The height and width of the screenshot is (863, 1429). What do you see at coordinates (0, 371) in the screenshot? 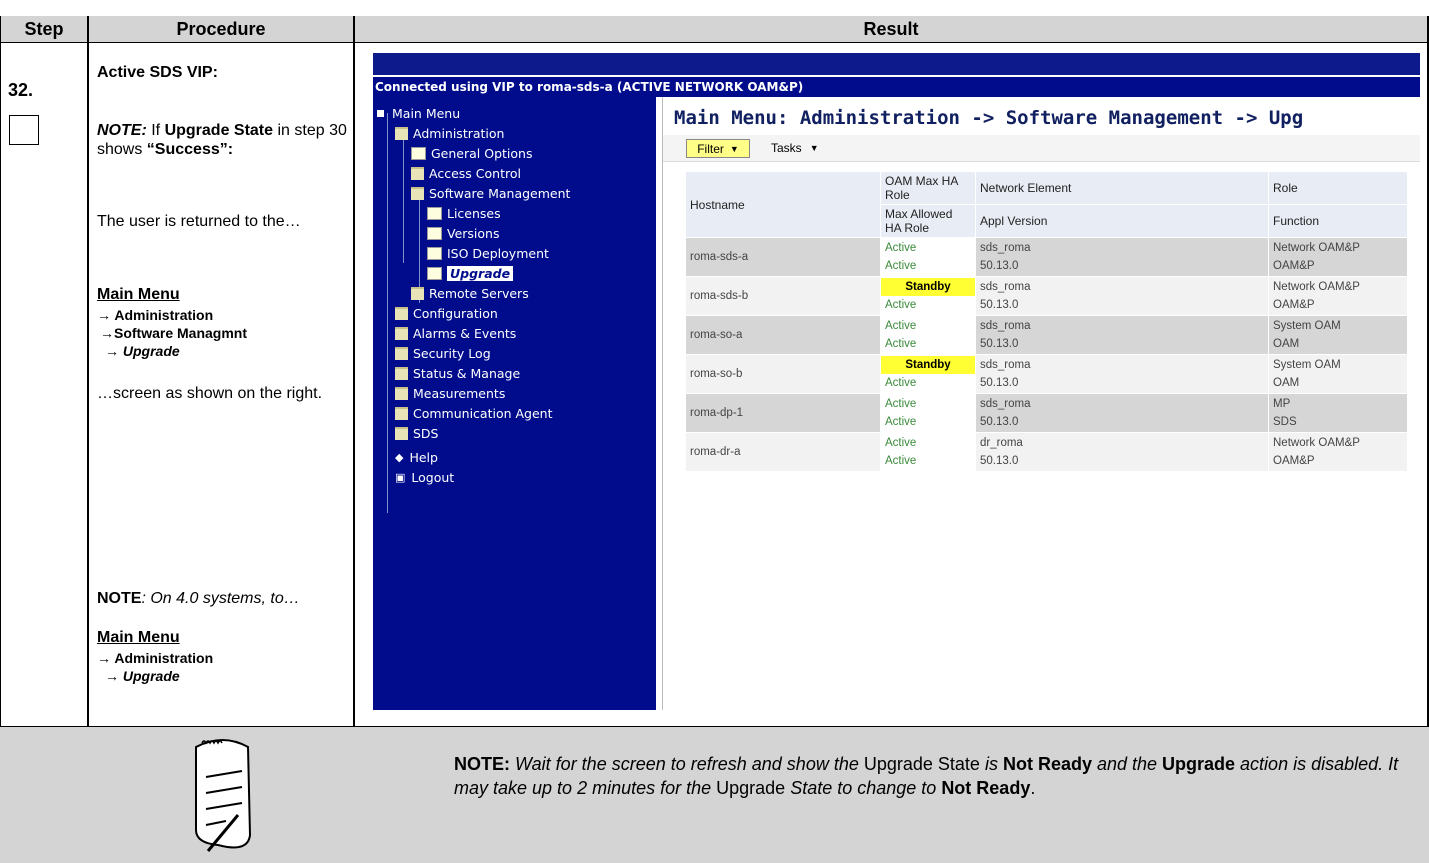
I see `left-border` at bounding box center [0, 371].